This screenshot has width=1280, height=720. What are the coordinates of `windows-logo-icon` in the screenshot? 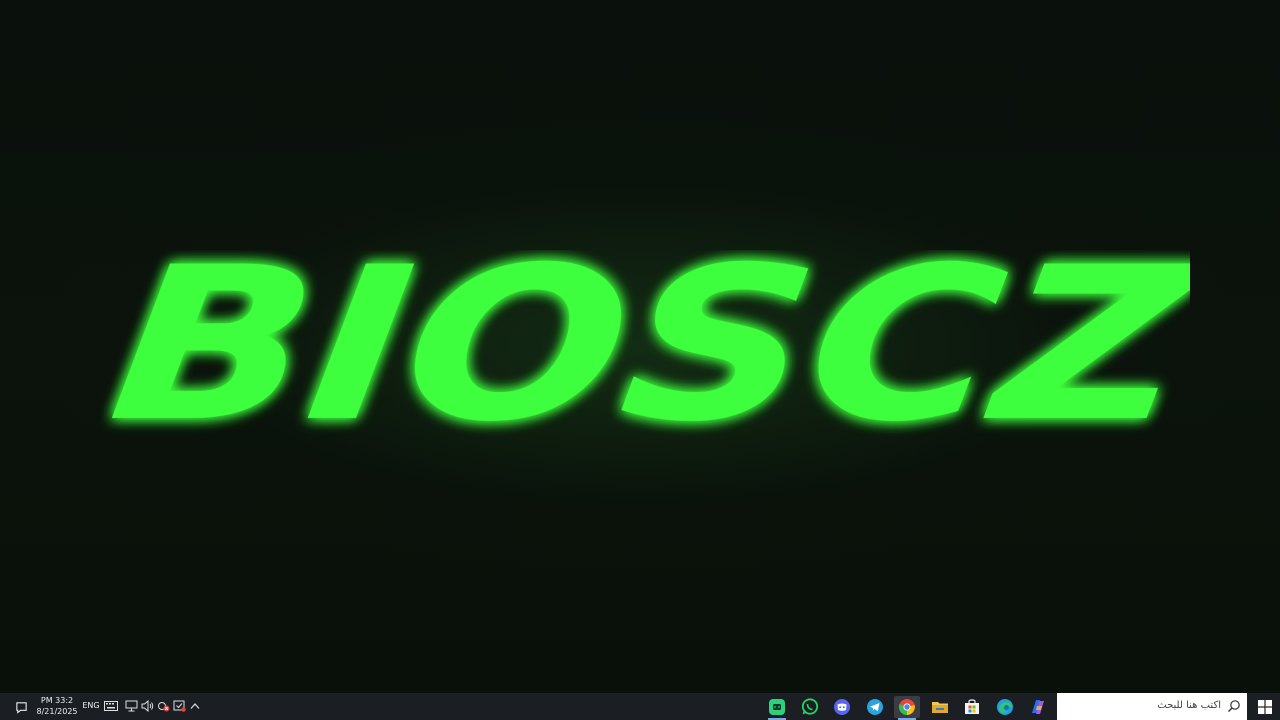 It's located at (1265, 707).